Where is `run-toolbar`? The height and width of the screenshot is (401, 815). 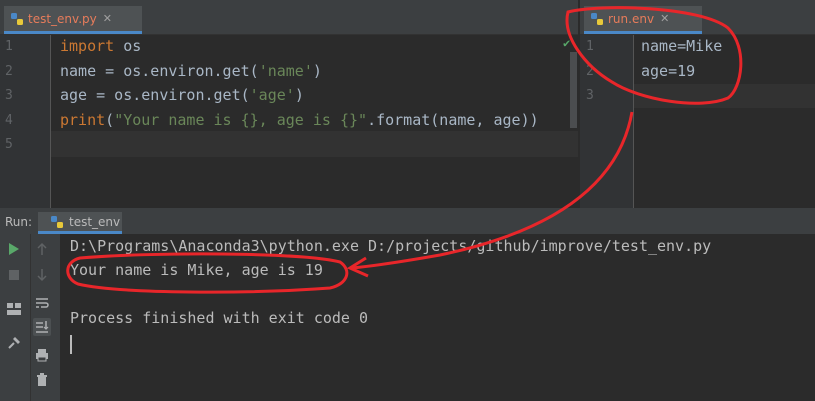
run-toolbar is located at coordinates (30, 317).